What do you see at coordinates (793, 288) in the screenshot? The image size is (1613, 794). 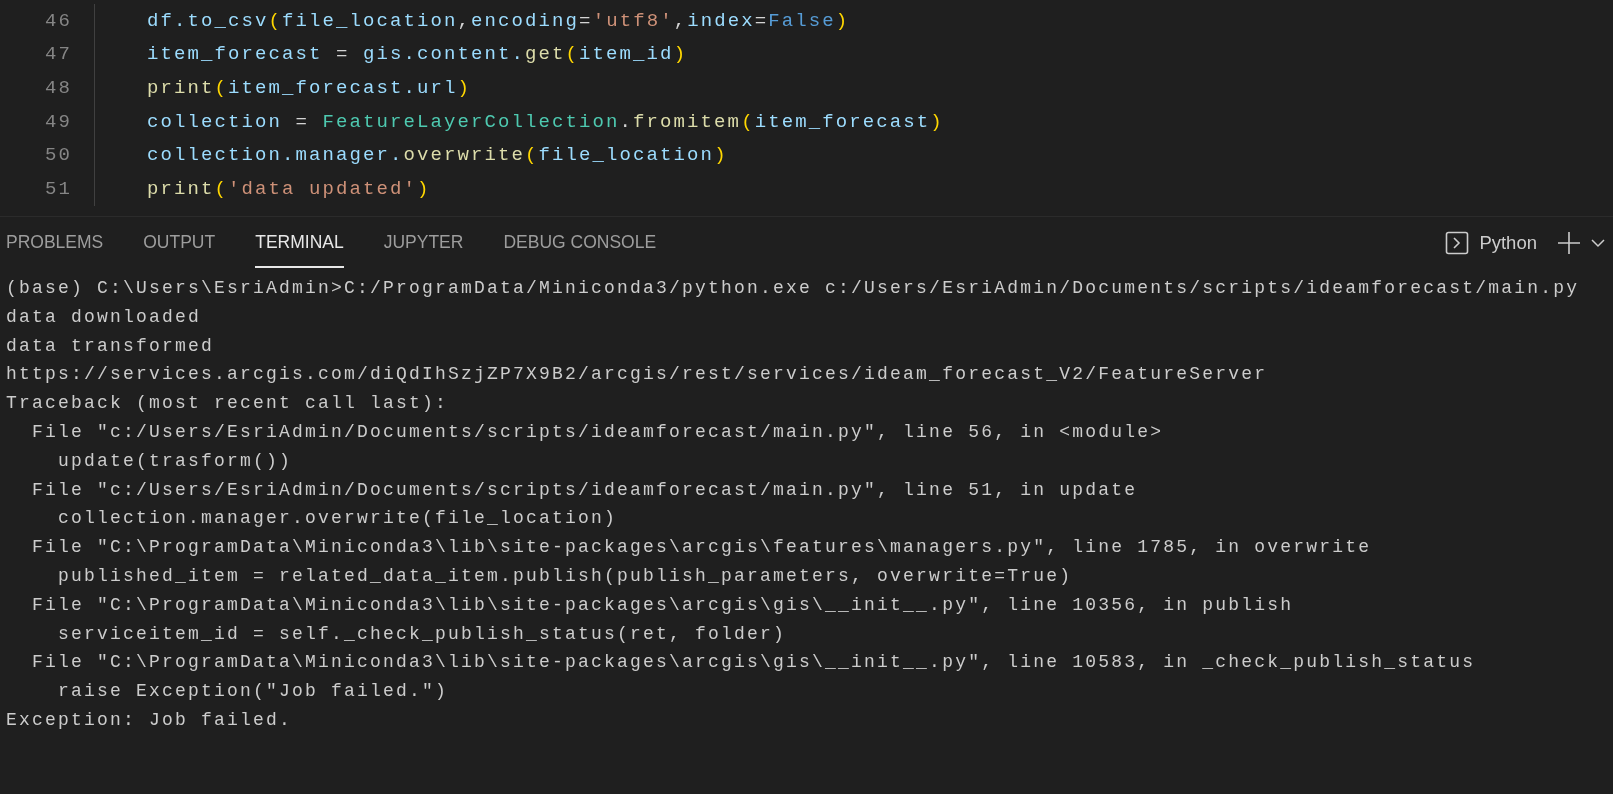 I see `terminal-line: (base) C:\Users\EsriAdmin>C:/ProgramData/Miniconda3/python.exe c:/Users/EsriAdmin/Documents/scripts/ideamforecast/main.py` at bounding box center [793, 288].